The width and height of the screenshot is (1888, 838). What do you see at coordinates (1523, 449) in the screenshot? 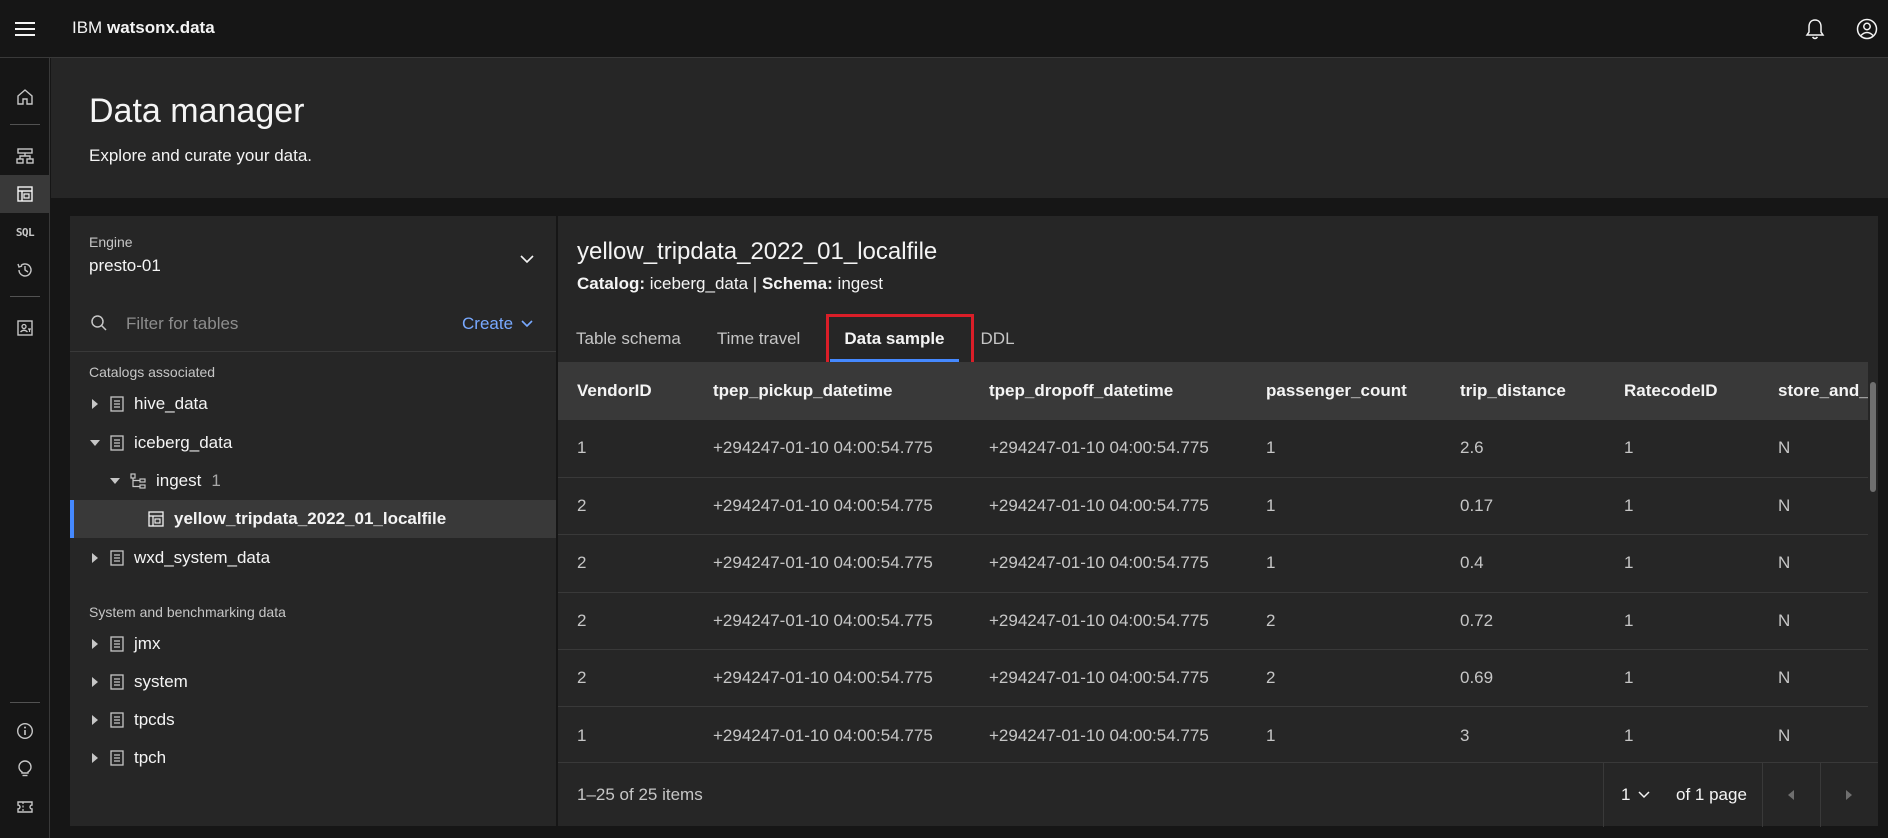
I see `table-cell: 2.6` at bounding box center [1523, 449].